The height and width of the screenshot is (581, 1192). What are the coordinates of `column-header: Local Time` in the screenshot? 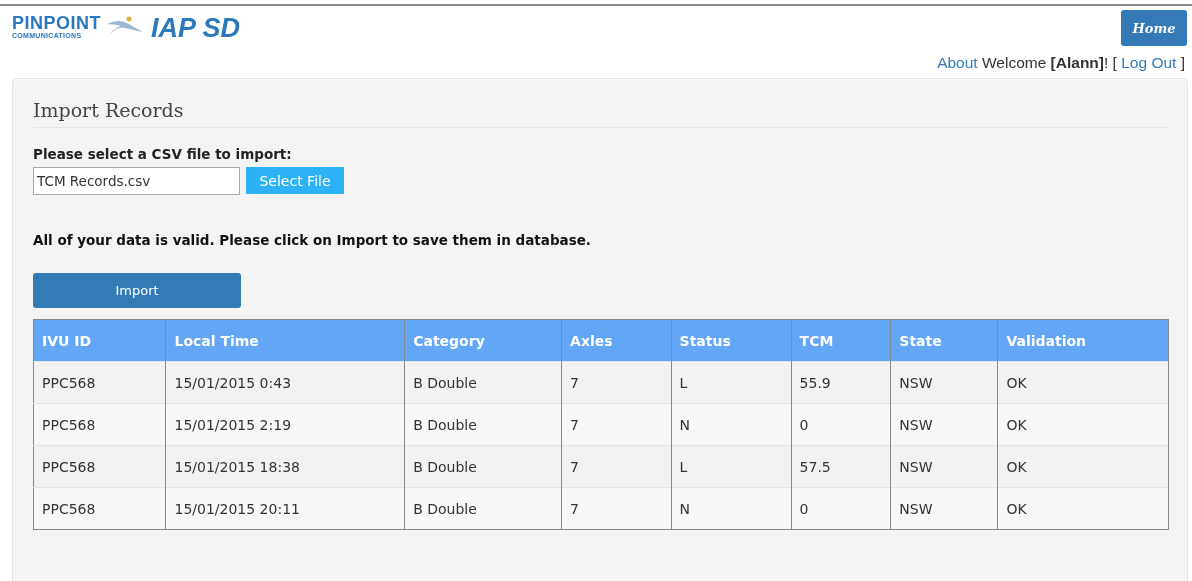 It's located at (285, 340).